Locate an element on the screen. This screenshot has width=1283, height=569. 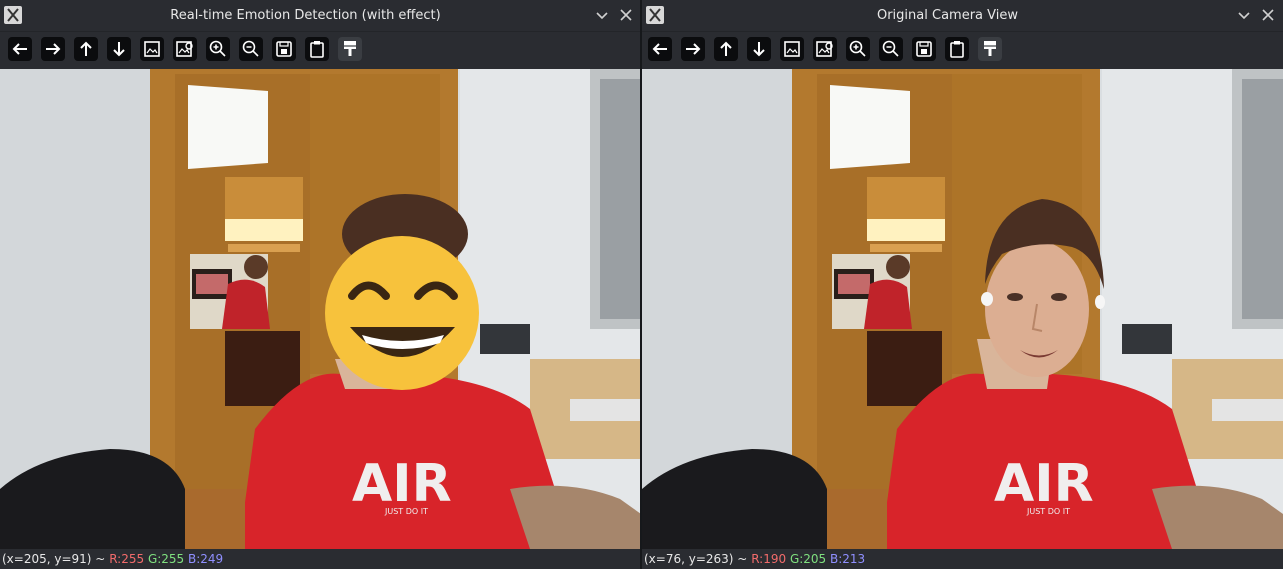
pixel-red-value: R:190 is located at coordinates (769, 559).